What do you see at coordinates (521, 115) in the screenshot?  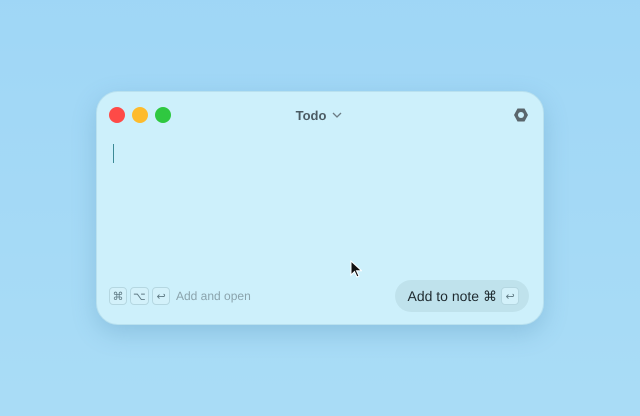 I see `settings-icon` at bounding box center [521, 115].